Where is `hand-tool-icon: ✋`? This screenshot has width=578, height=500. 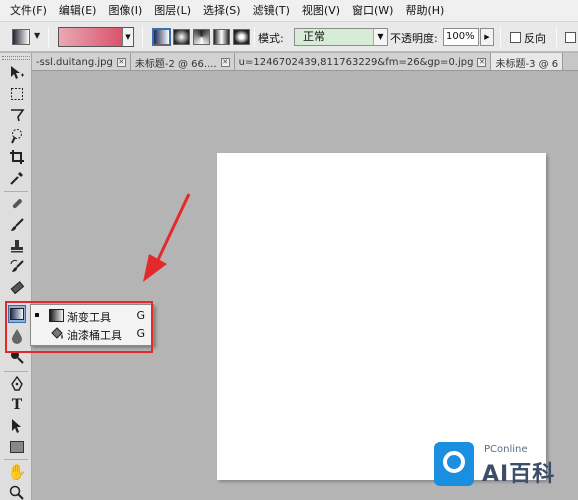
hand-tool-icon: ✋ is located at coordinates (17, 472).